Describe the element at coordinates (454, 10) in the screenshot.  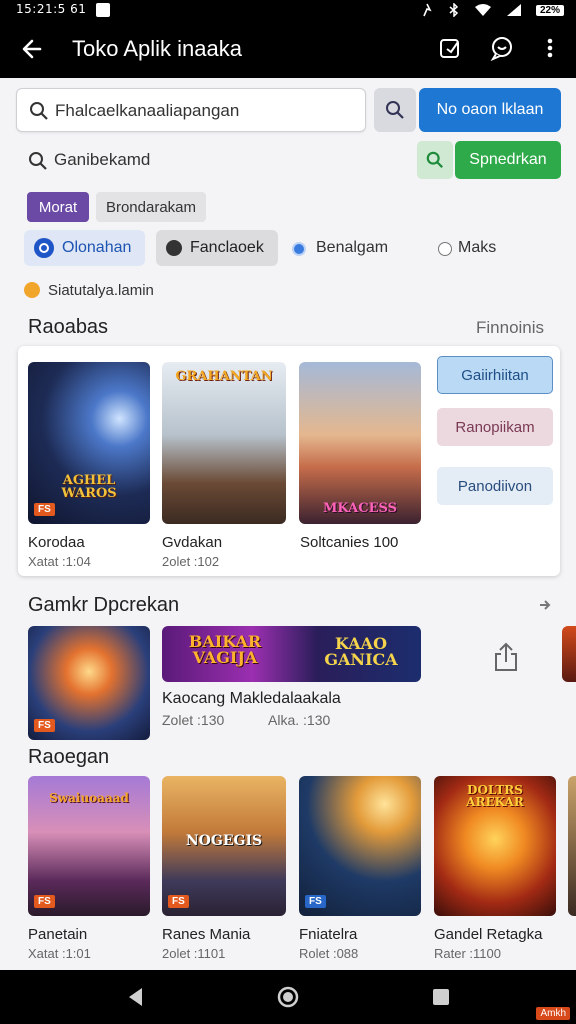
I see `bluetooth-icon` at that location.